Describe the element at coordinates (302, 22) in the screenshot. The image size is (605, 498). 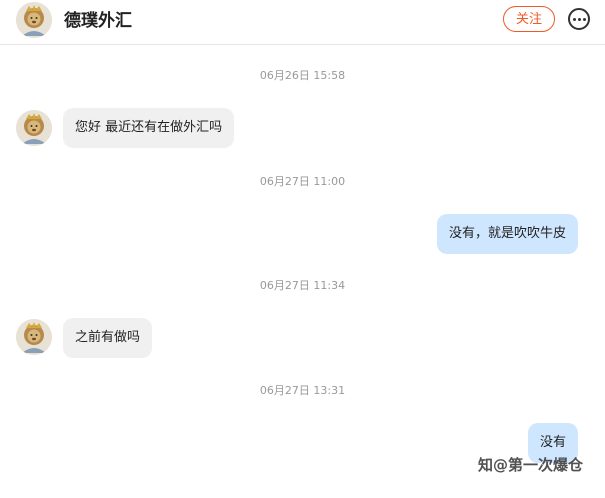
I see `chat-header: 德璞外汇 关注` at that location.